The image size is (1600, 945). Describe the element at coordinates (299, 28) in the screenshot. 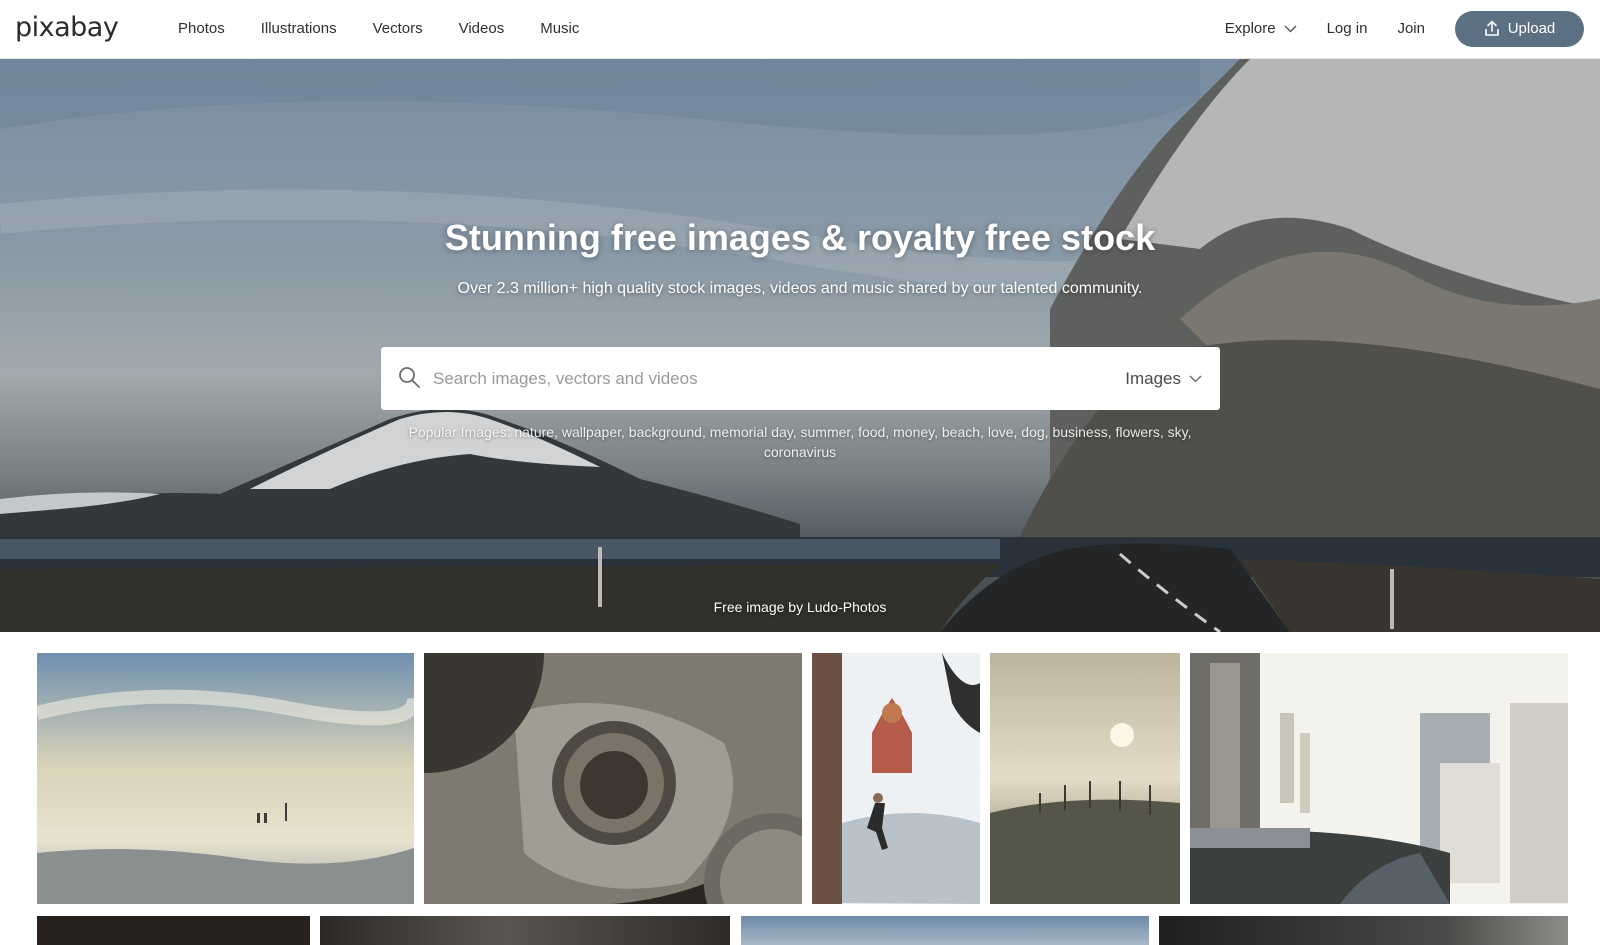

I see `nav-illustrations: Illustrations` at that location.